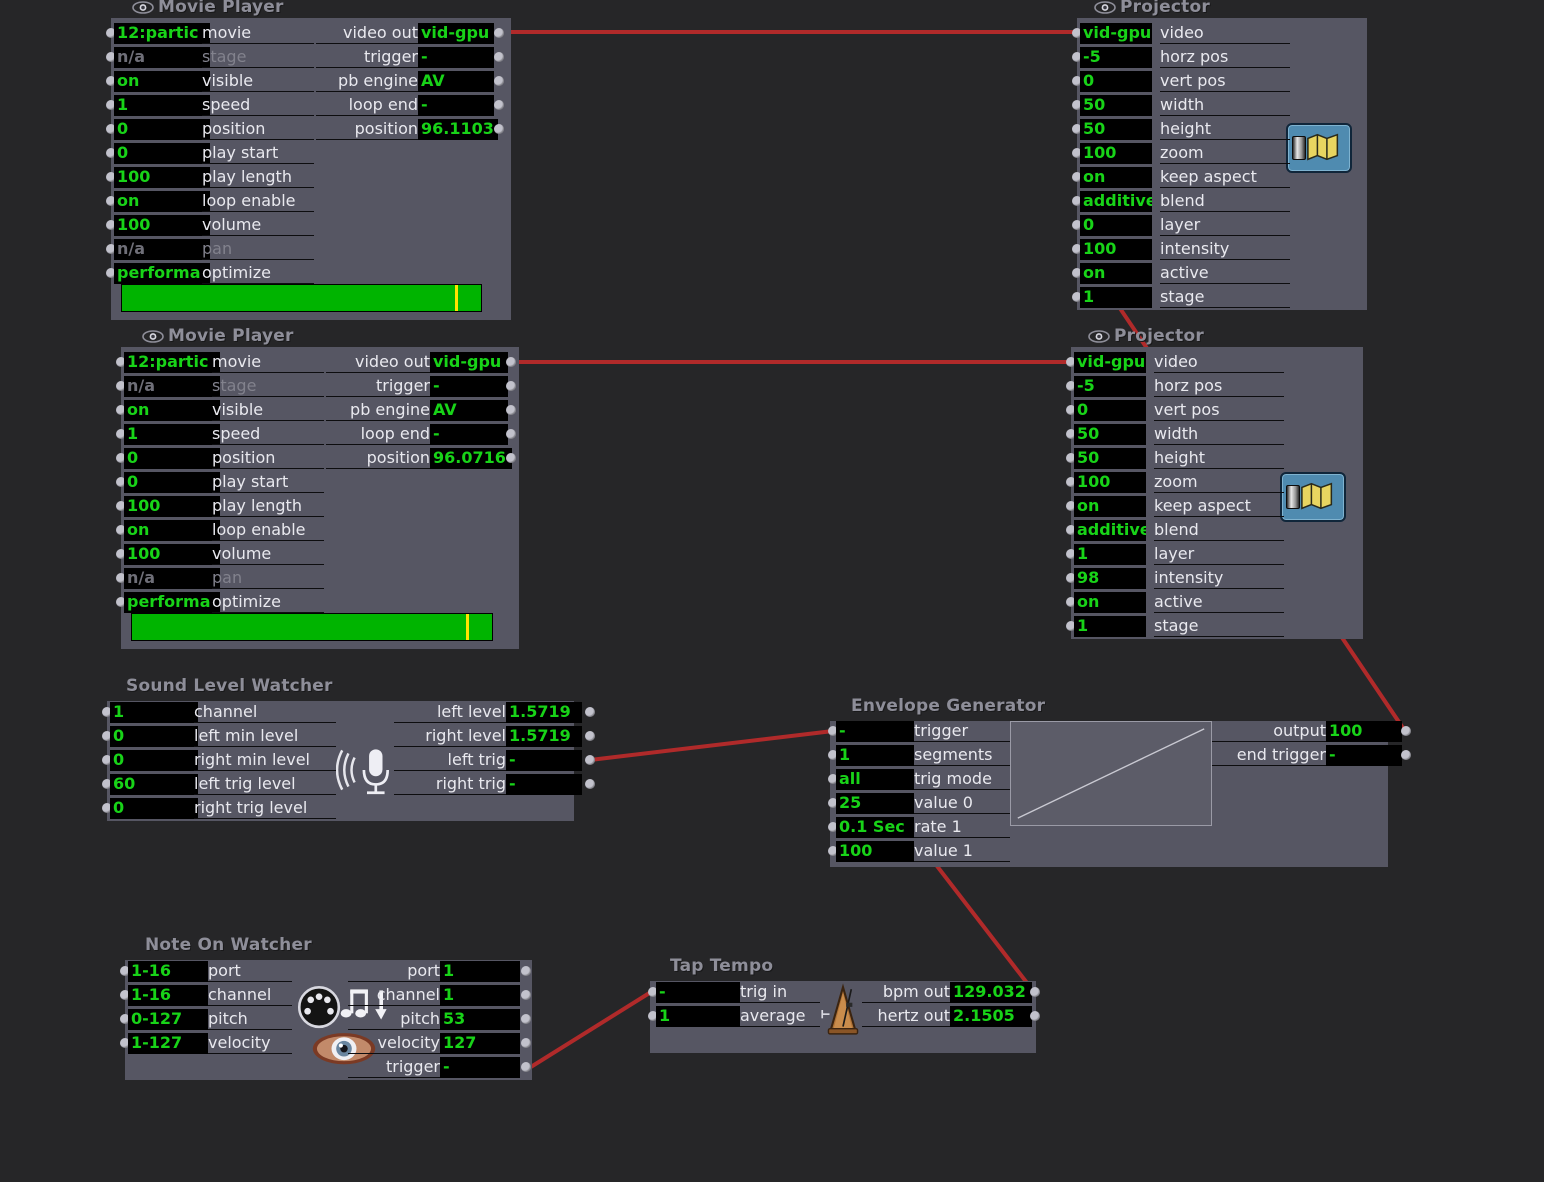  I want to click on input-value: 98, so click(1110, 578).